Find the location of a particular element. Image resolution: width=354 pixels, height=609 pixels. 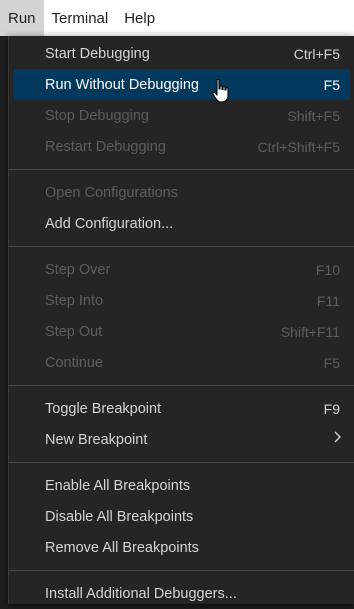

chevron-right-icon is located at coordinates (337, 439).